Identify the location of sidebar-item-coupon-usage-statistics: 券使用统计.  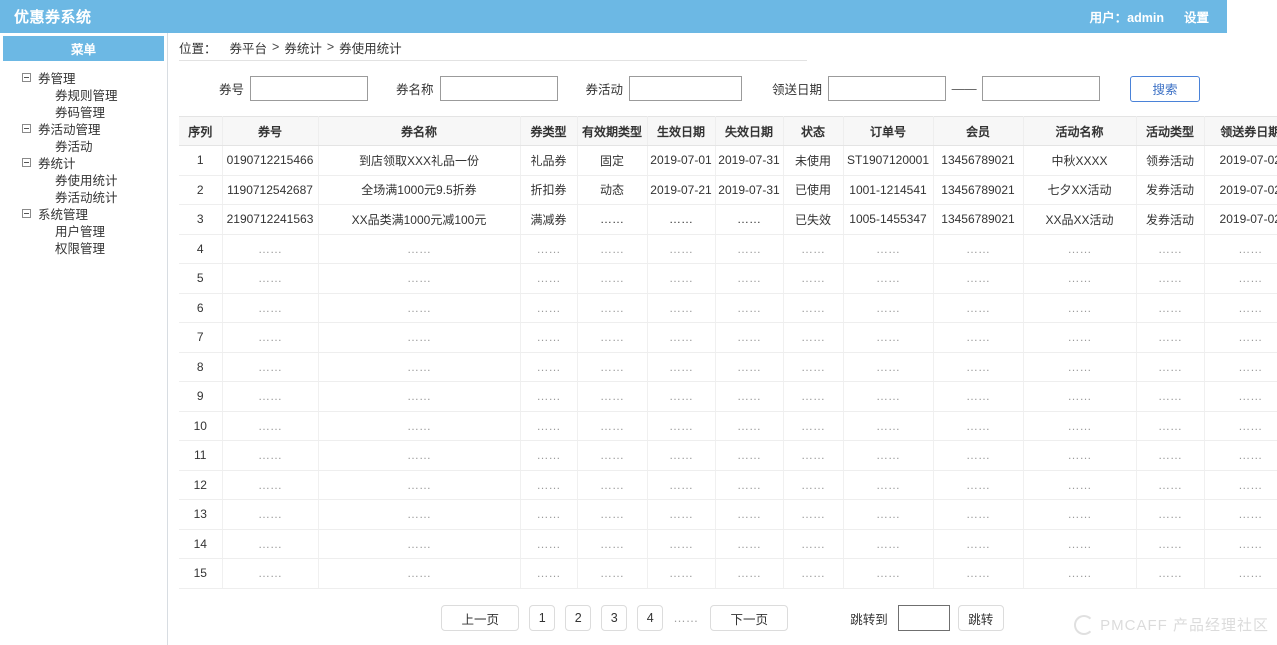
(83, 179).